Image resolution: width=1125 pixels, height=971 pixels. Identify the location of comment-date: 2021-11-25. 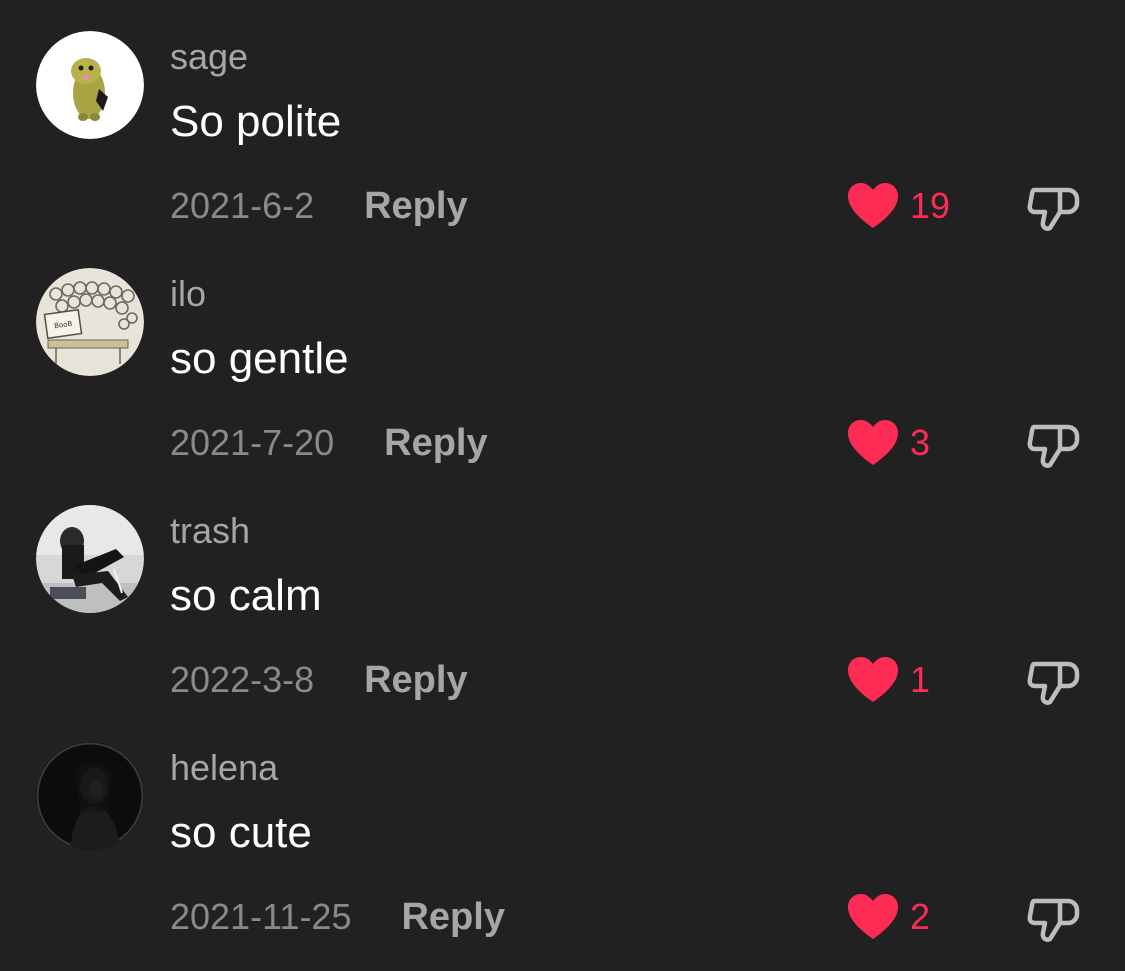
(261, 916).